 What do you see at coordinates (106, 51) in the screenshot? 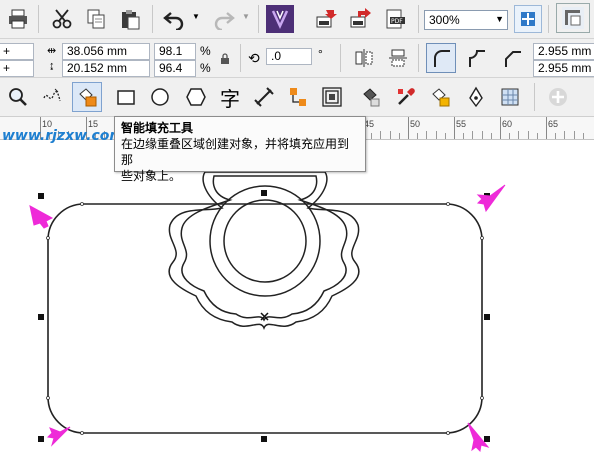
I see `width-field: 38.056 mm` at bounding box center [106, 51].